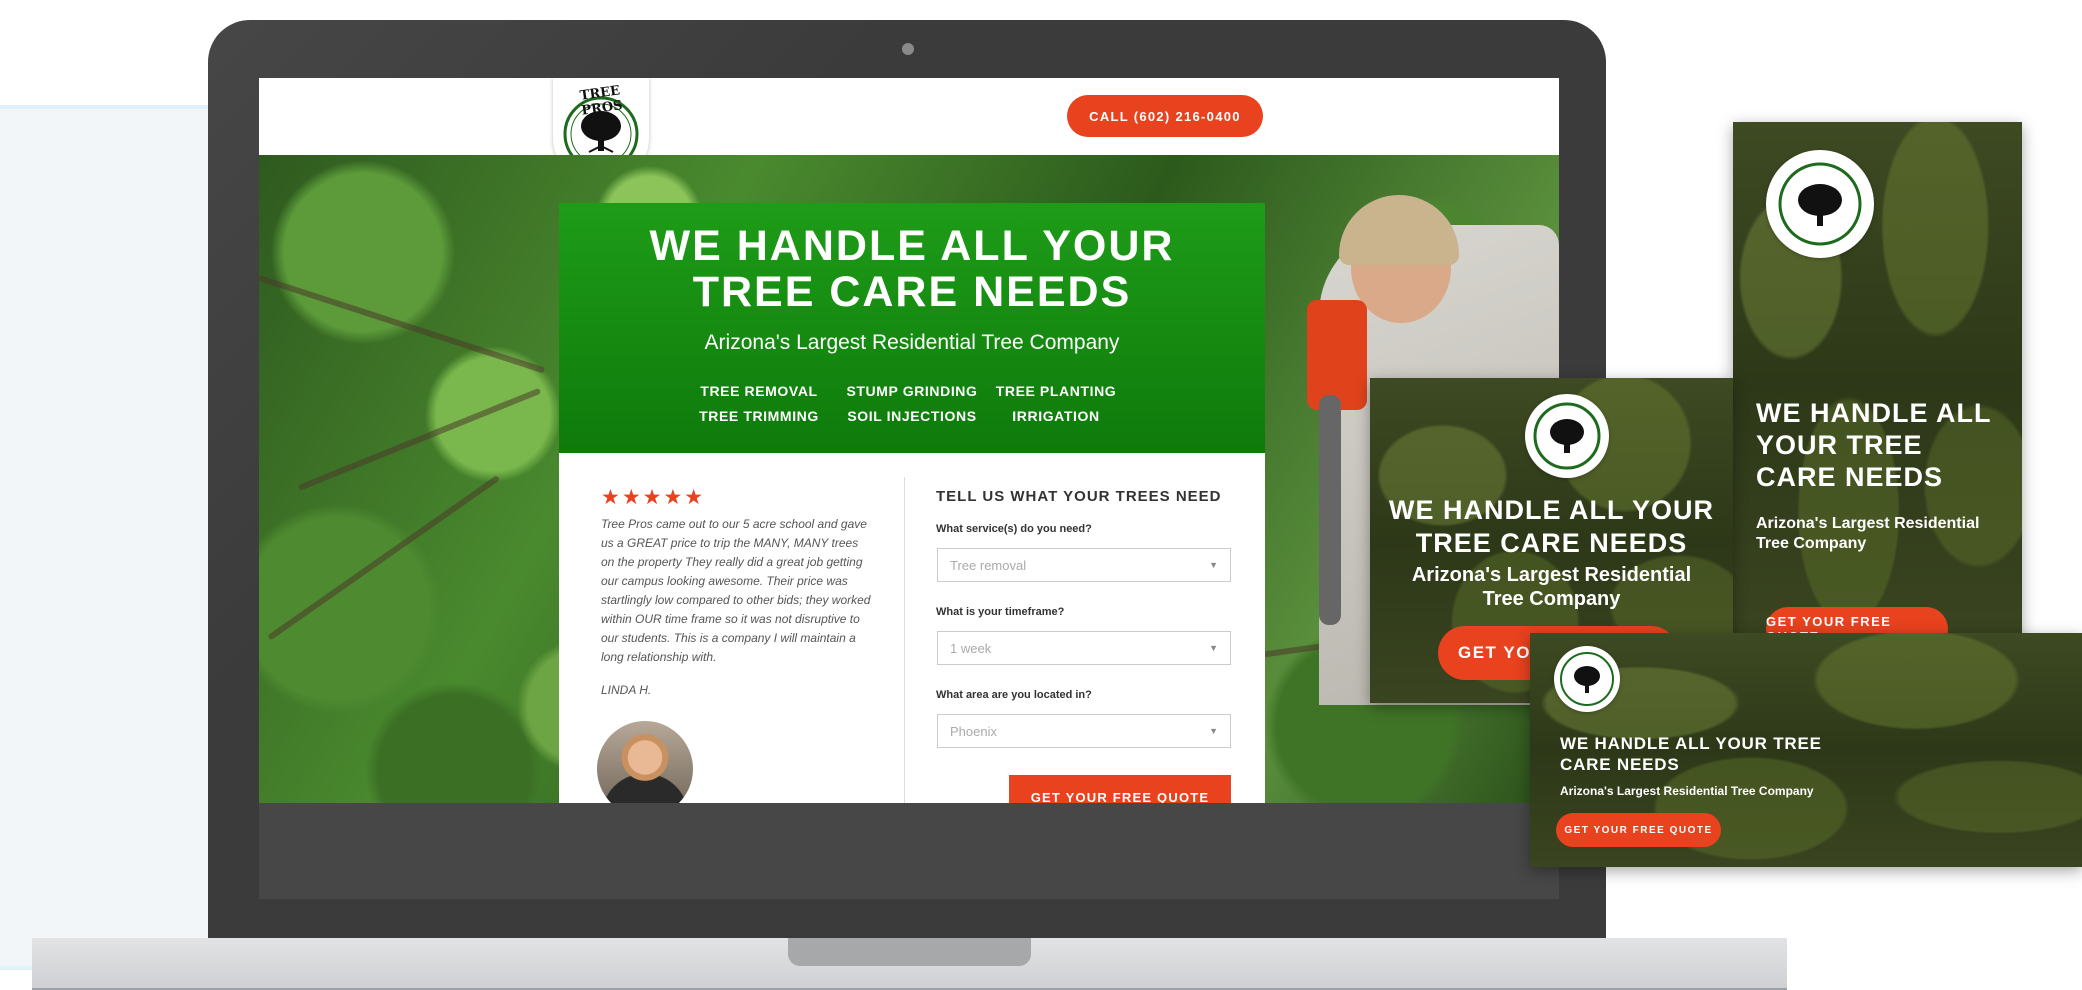 This screenshot has width=2082, height=990. I want to click on avatar, so click(645, 762).